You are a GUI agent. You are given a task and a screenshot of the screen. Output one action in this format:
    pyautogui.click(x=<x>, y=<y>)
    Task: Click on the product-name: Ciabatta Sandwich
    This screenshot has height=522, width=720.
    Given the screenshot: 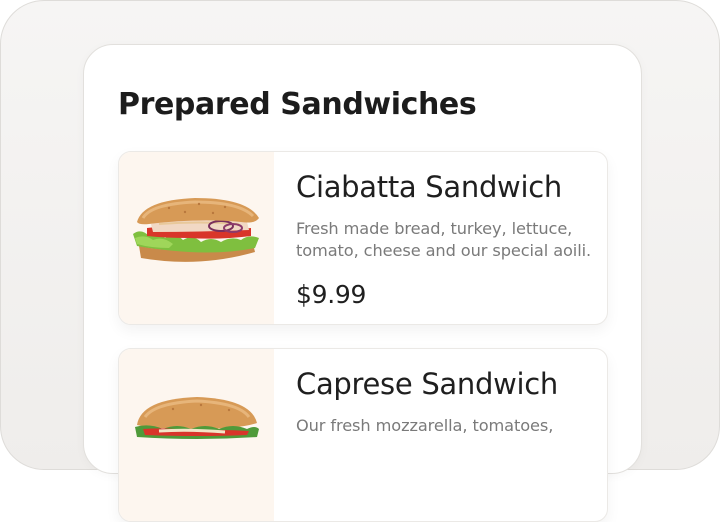 What is the action you would take?
    pyautogui.click(x=429, y=187)
    